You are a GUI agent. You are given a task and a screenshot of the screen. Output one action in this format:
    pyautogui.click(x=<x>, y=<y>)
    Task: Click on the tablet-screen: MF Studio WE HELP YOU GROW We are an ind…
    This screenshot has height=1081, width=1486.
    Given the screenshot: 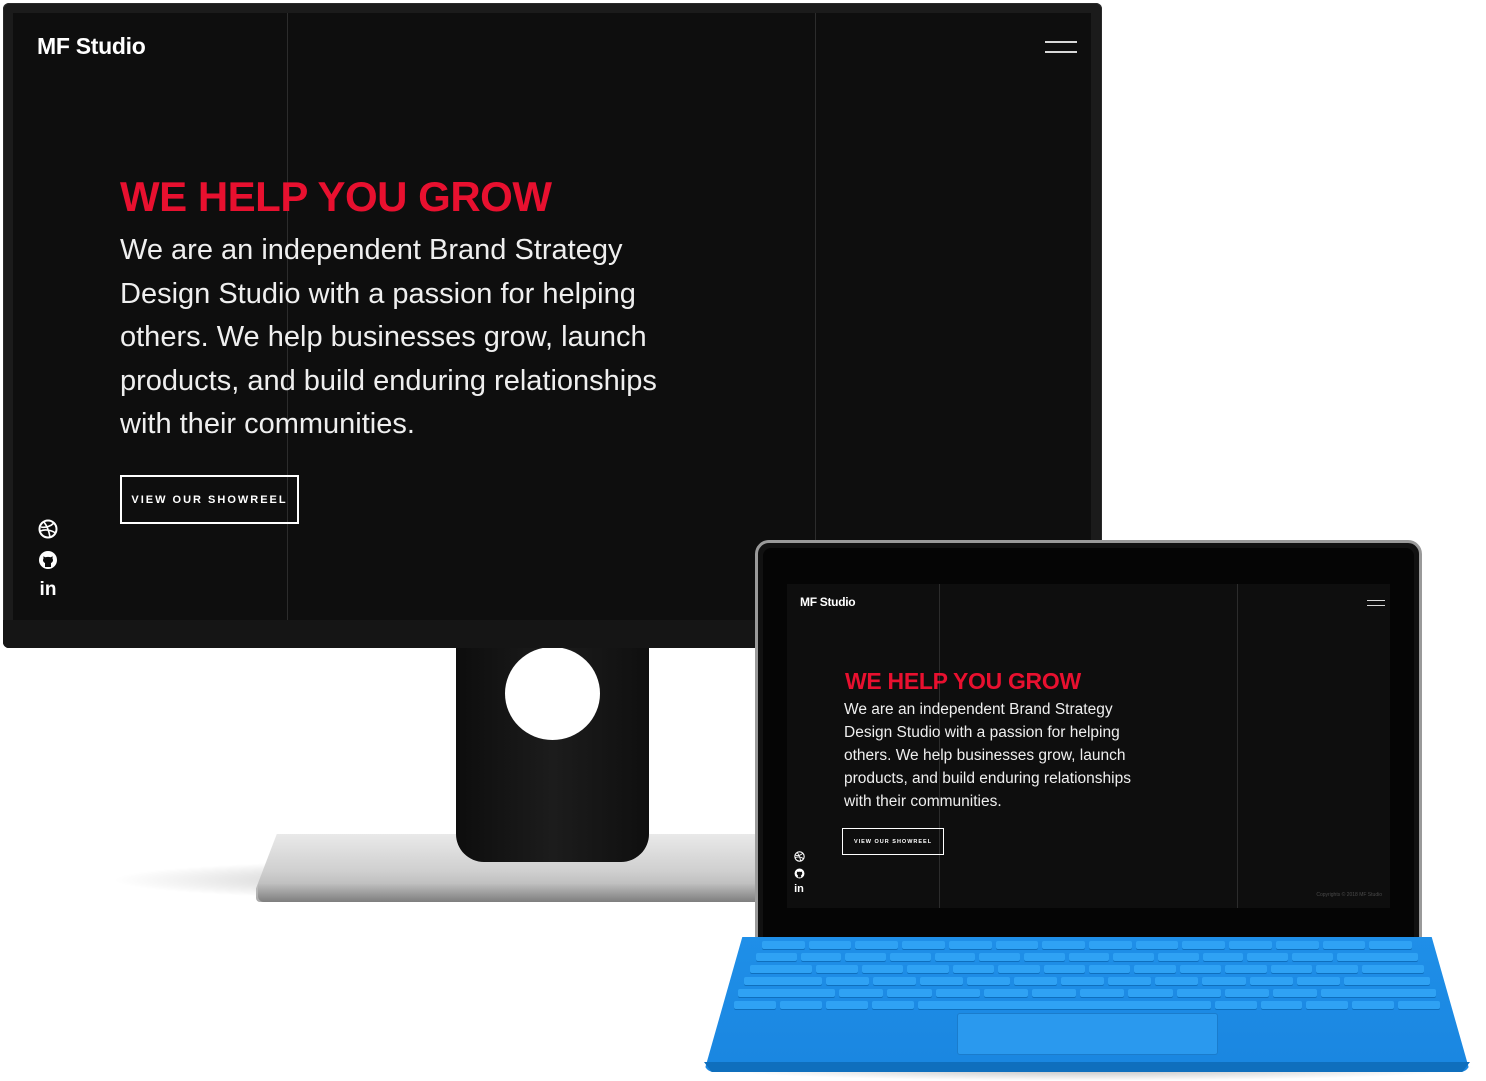 What is the action you would take?
    pyautogui.click(x=1088, y=732)
    